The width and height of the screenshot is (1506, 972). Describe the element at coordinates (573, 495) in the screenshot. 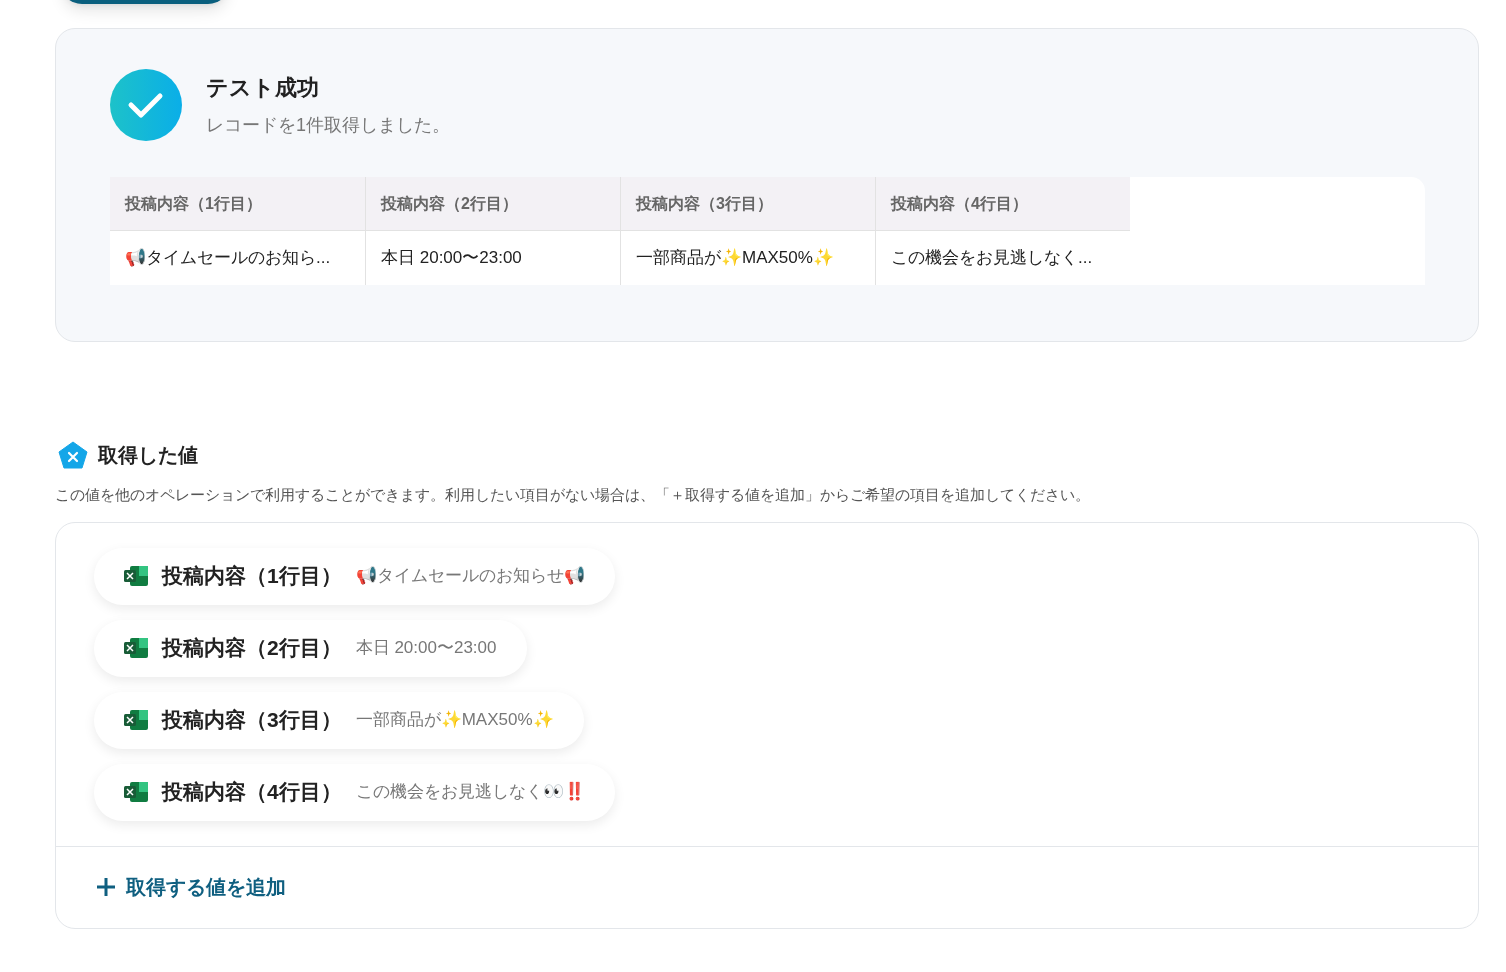

I see `section-description: この値を他のオペレーションで利用することができます。利用したい項目がない場合は、「＋取得する値を追加」からご希望の項目を追加してください。` at that location.